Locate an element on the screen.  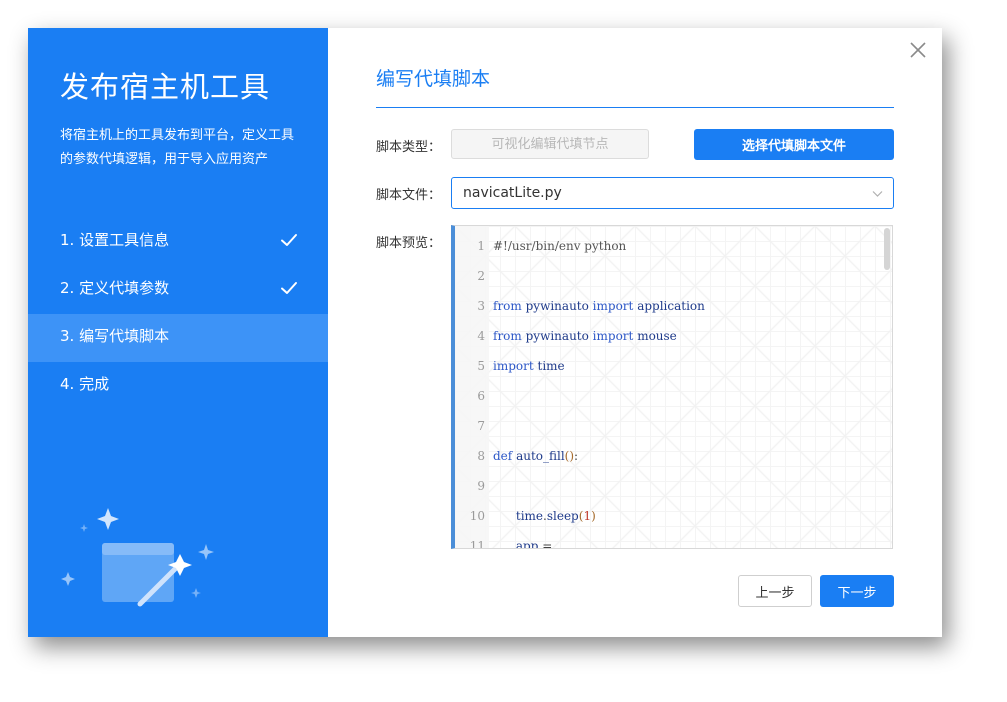
line-number: 11 is located at coordinates (477, 544).